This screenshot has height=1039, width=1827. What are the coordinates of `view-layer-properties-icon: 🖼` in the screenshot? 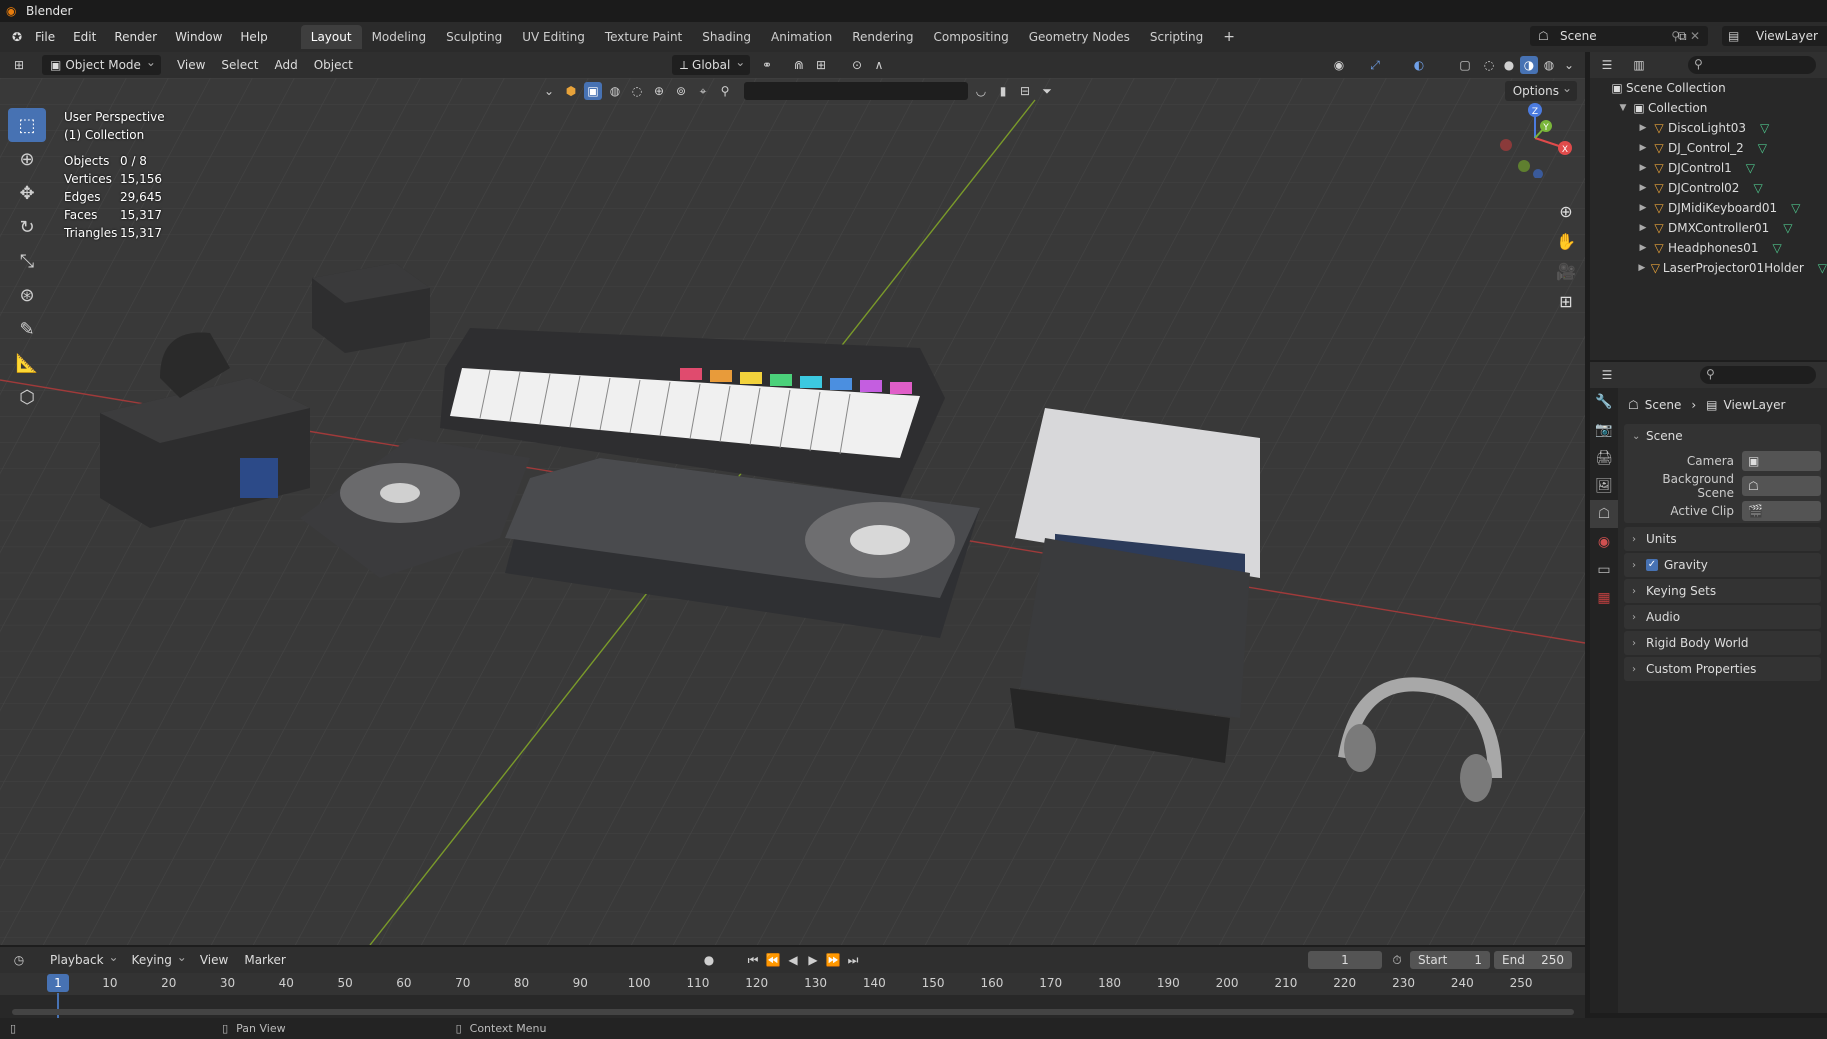 It's located at (1604, 486).